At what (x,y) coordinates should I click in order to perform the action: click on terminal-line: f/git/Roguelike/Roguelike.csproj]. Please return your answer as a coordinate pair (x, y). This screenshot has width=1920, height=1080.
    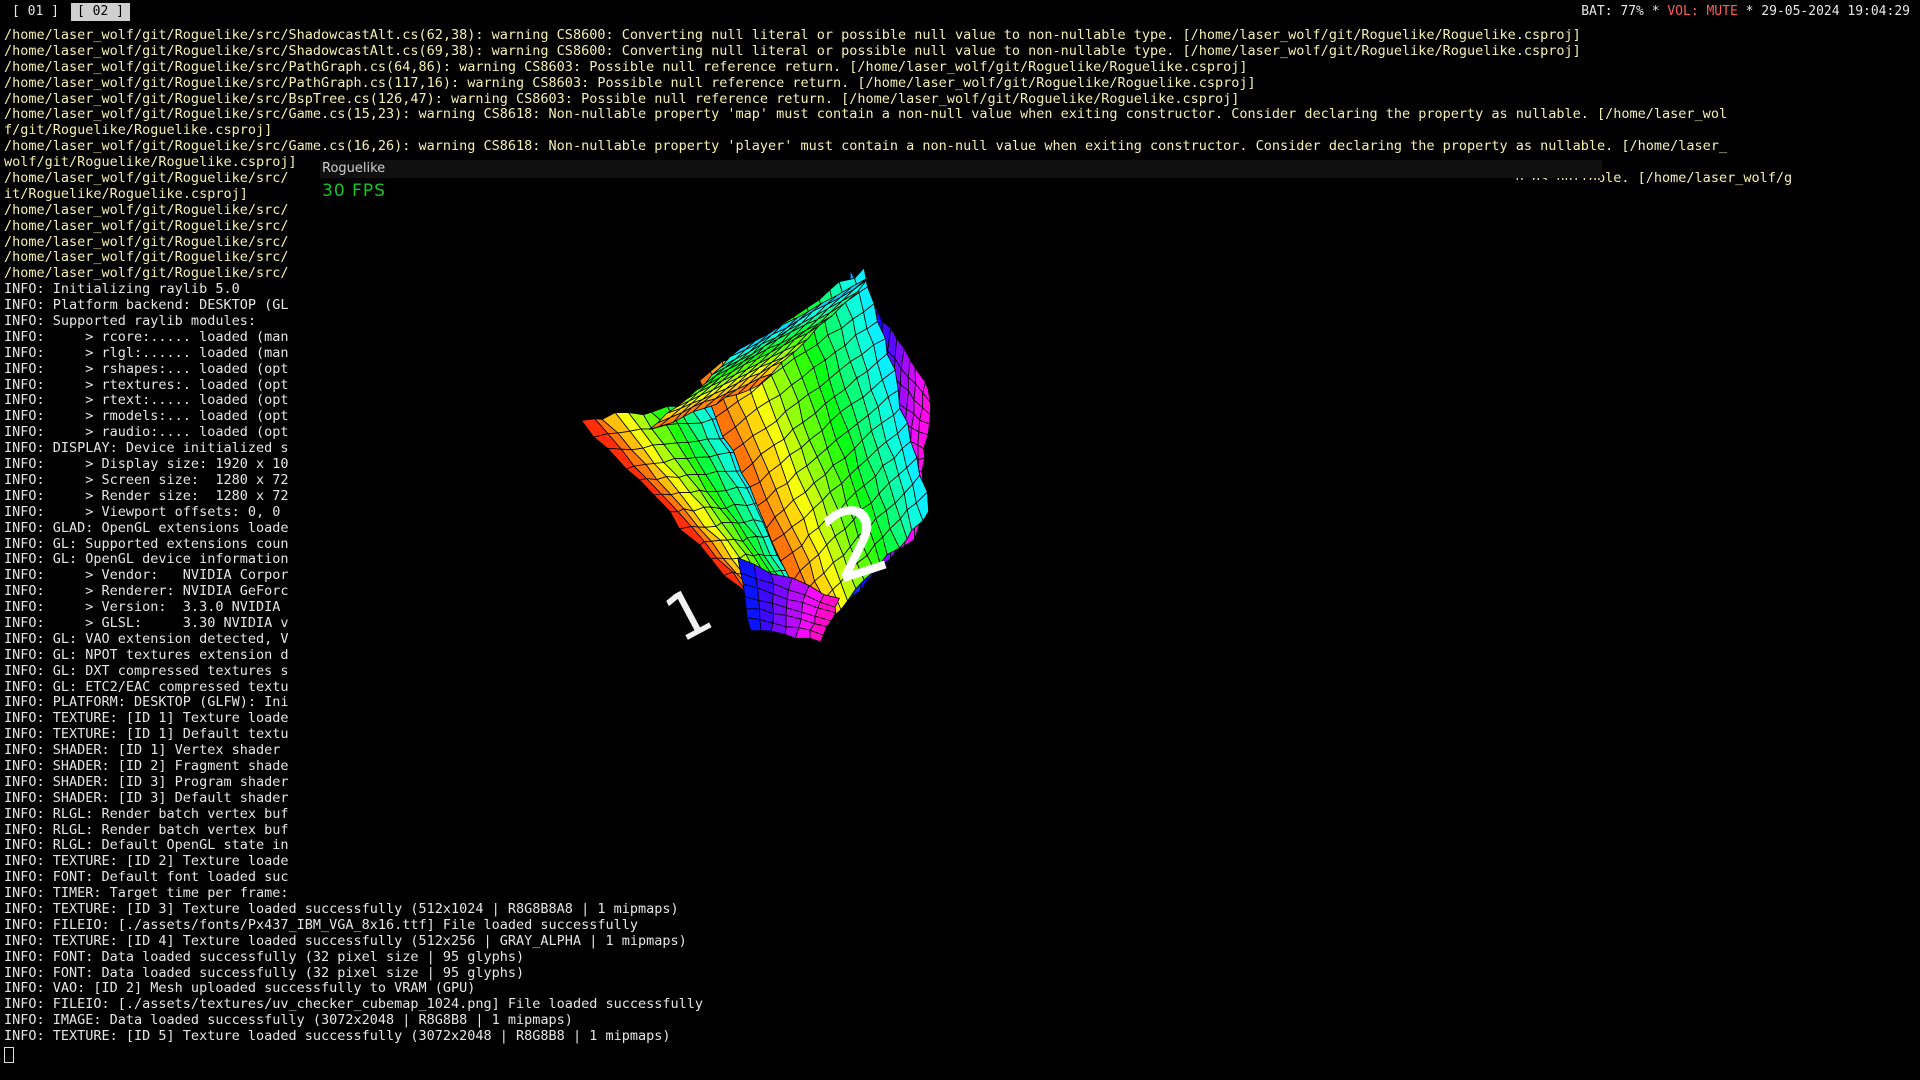
    Looking at the image, I should click on (138, 131).